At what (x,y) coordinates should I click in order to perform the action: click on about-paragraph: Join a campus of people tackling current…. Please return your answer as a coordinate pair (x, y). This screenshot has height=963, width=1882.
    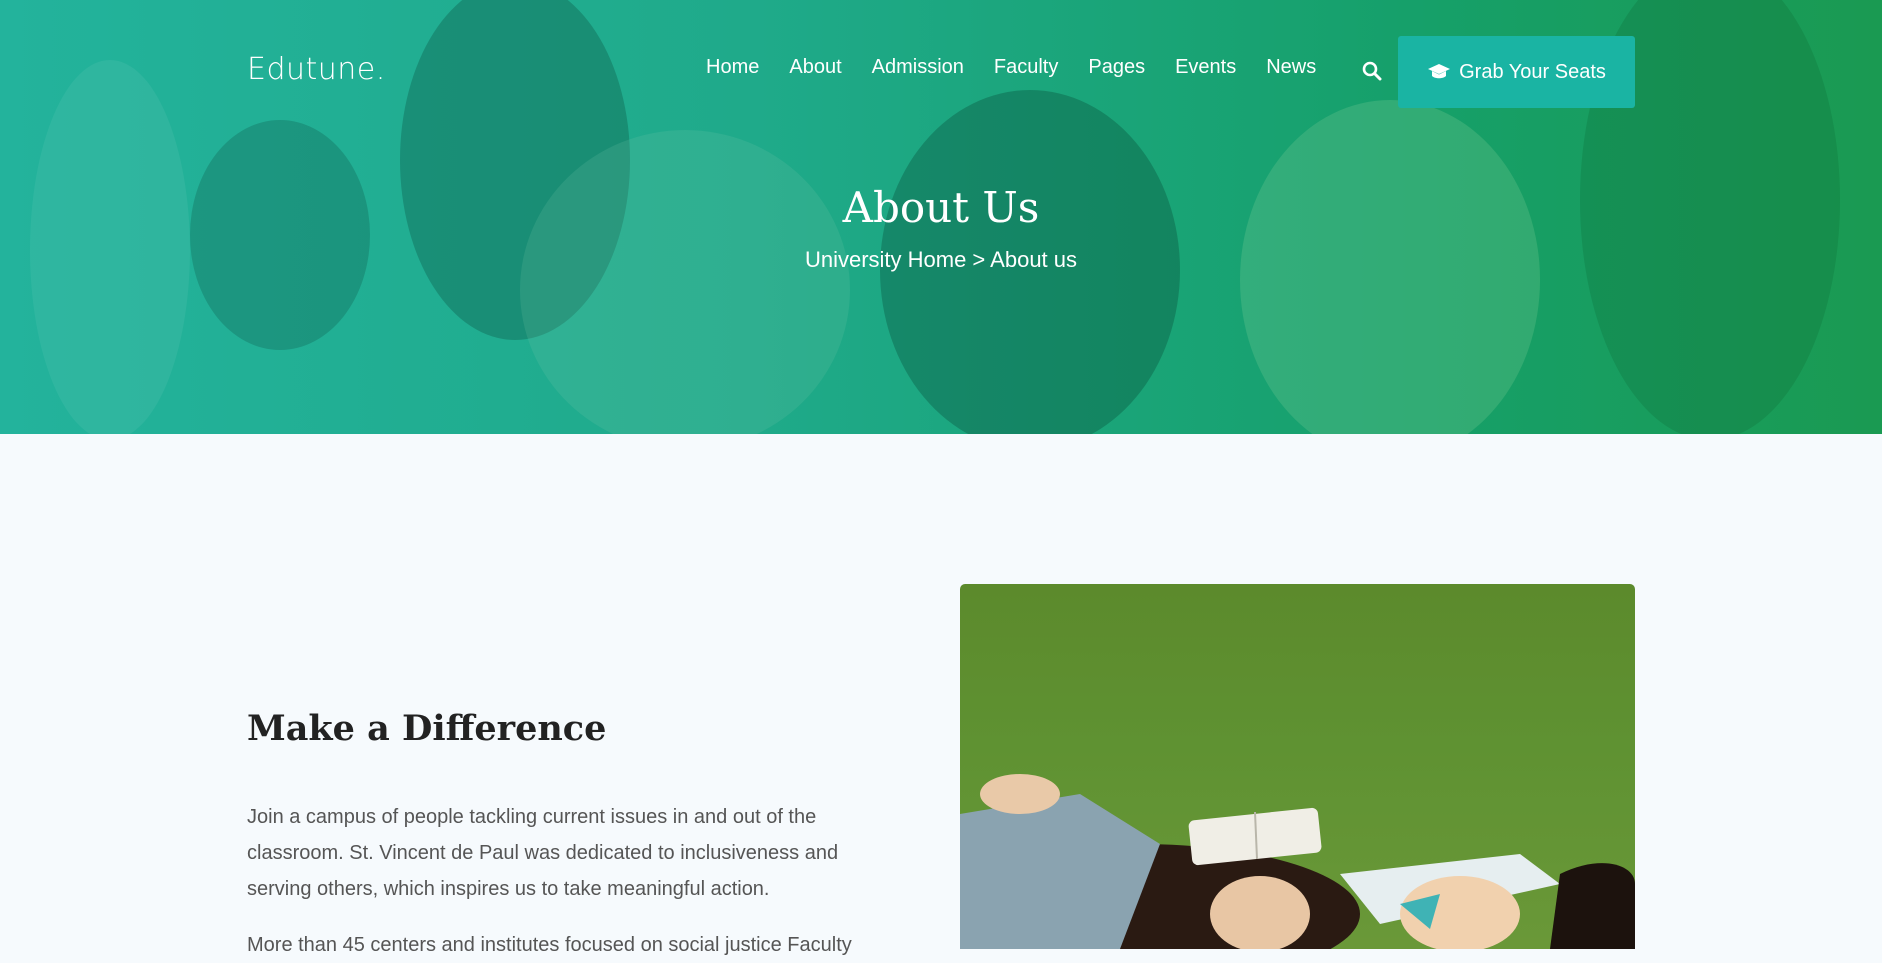
    Looking at the image, I should click on (543, 853).